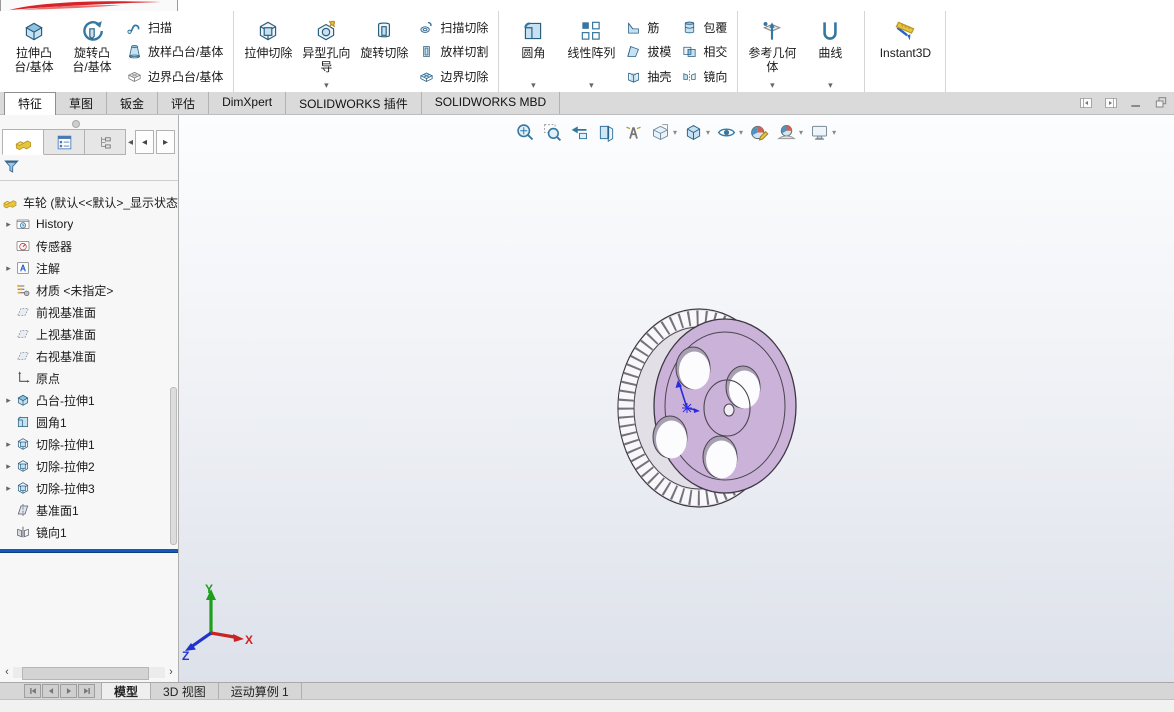  Describe the element at coordinates (648, 27) in the screenshot. I see `ribbon-button-rib: 筋` at that location.